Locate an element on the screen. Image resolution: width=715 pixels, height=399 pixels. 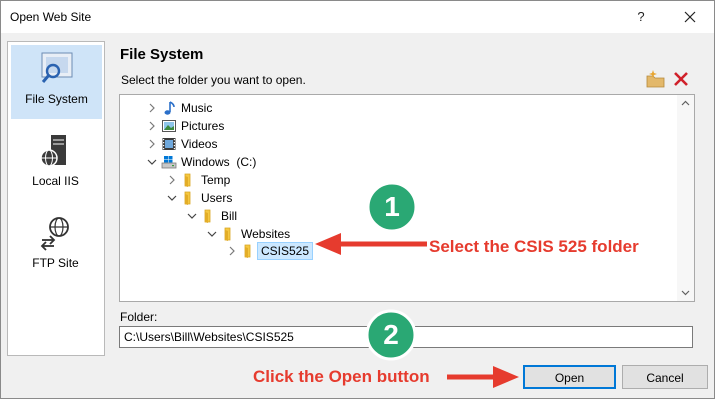
scroll-up-button is located at coordinates (685, 103).